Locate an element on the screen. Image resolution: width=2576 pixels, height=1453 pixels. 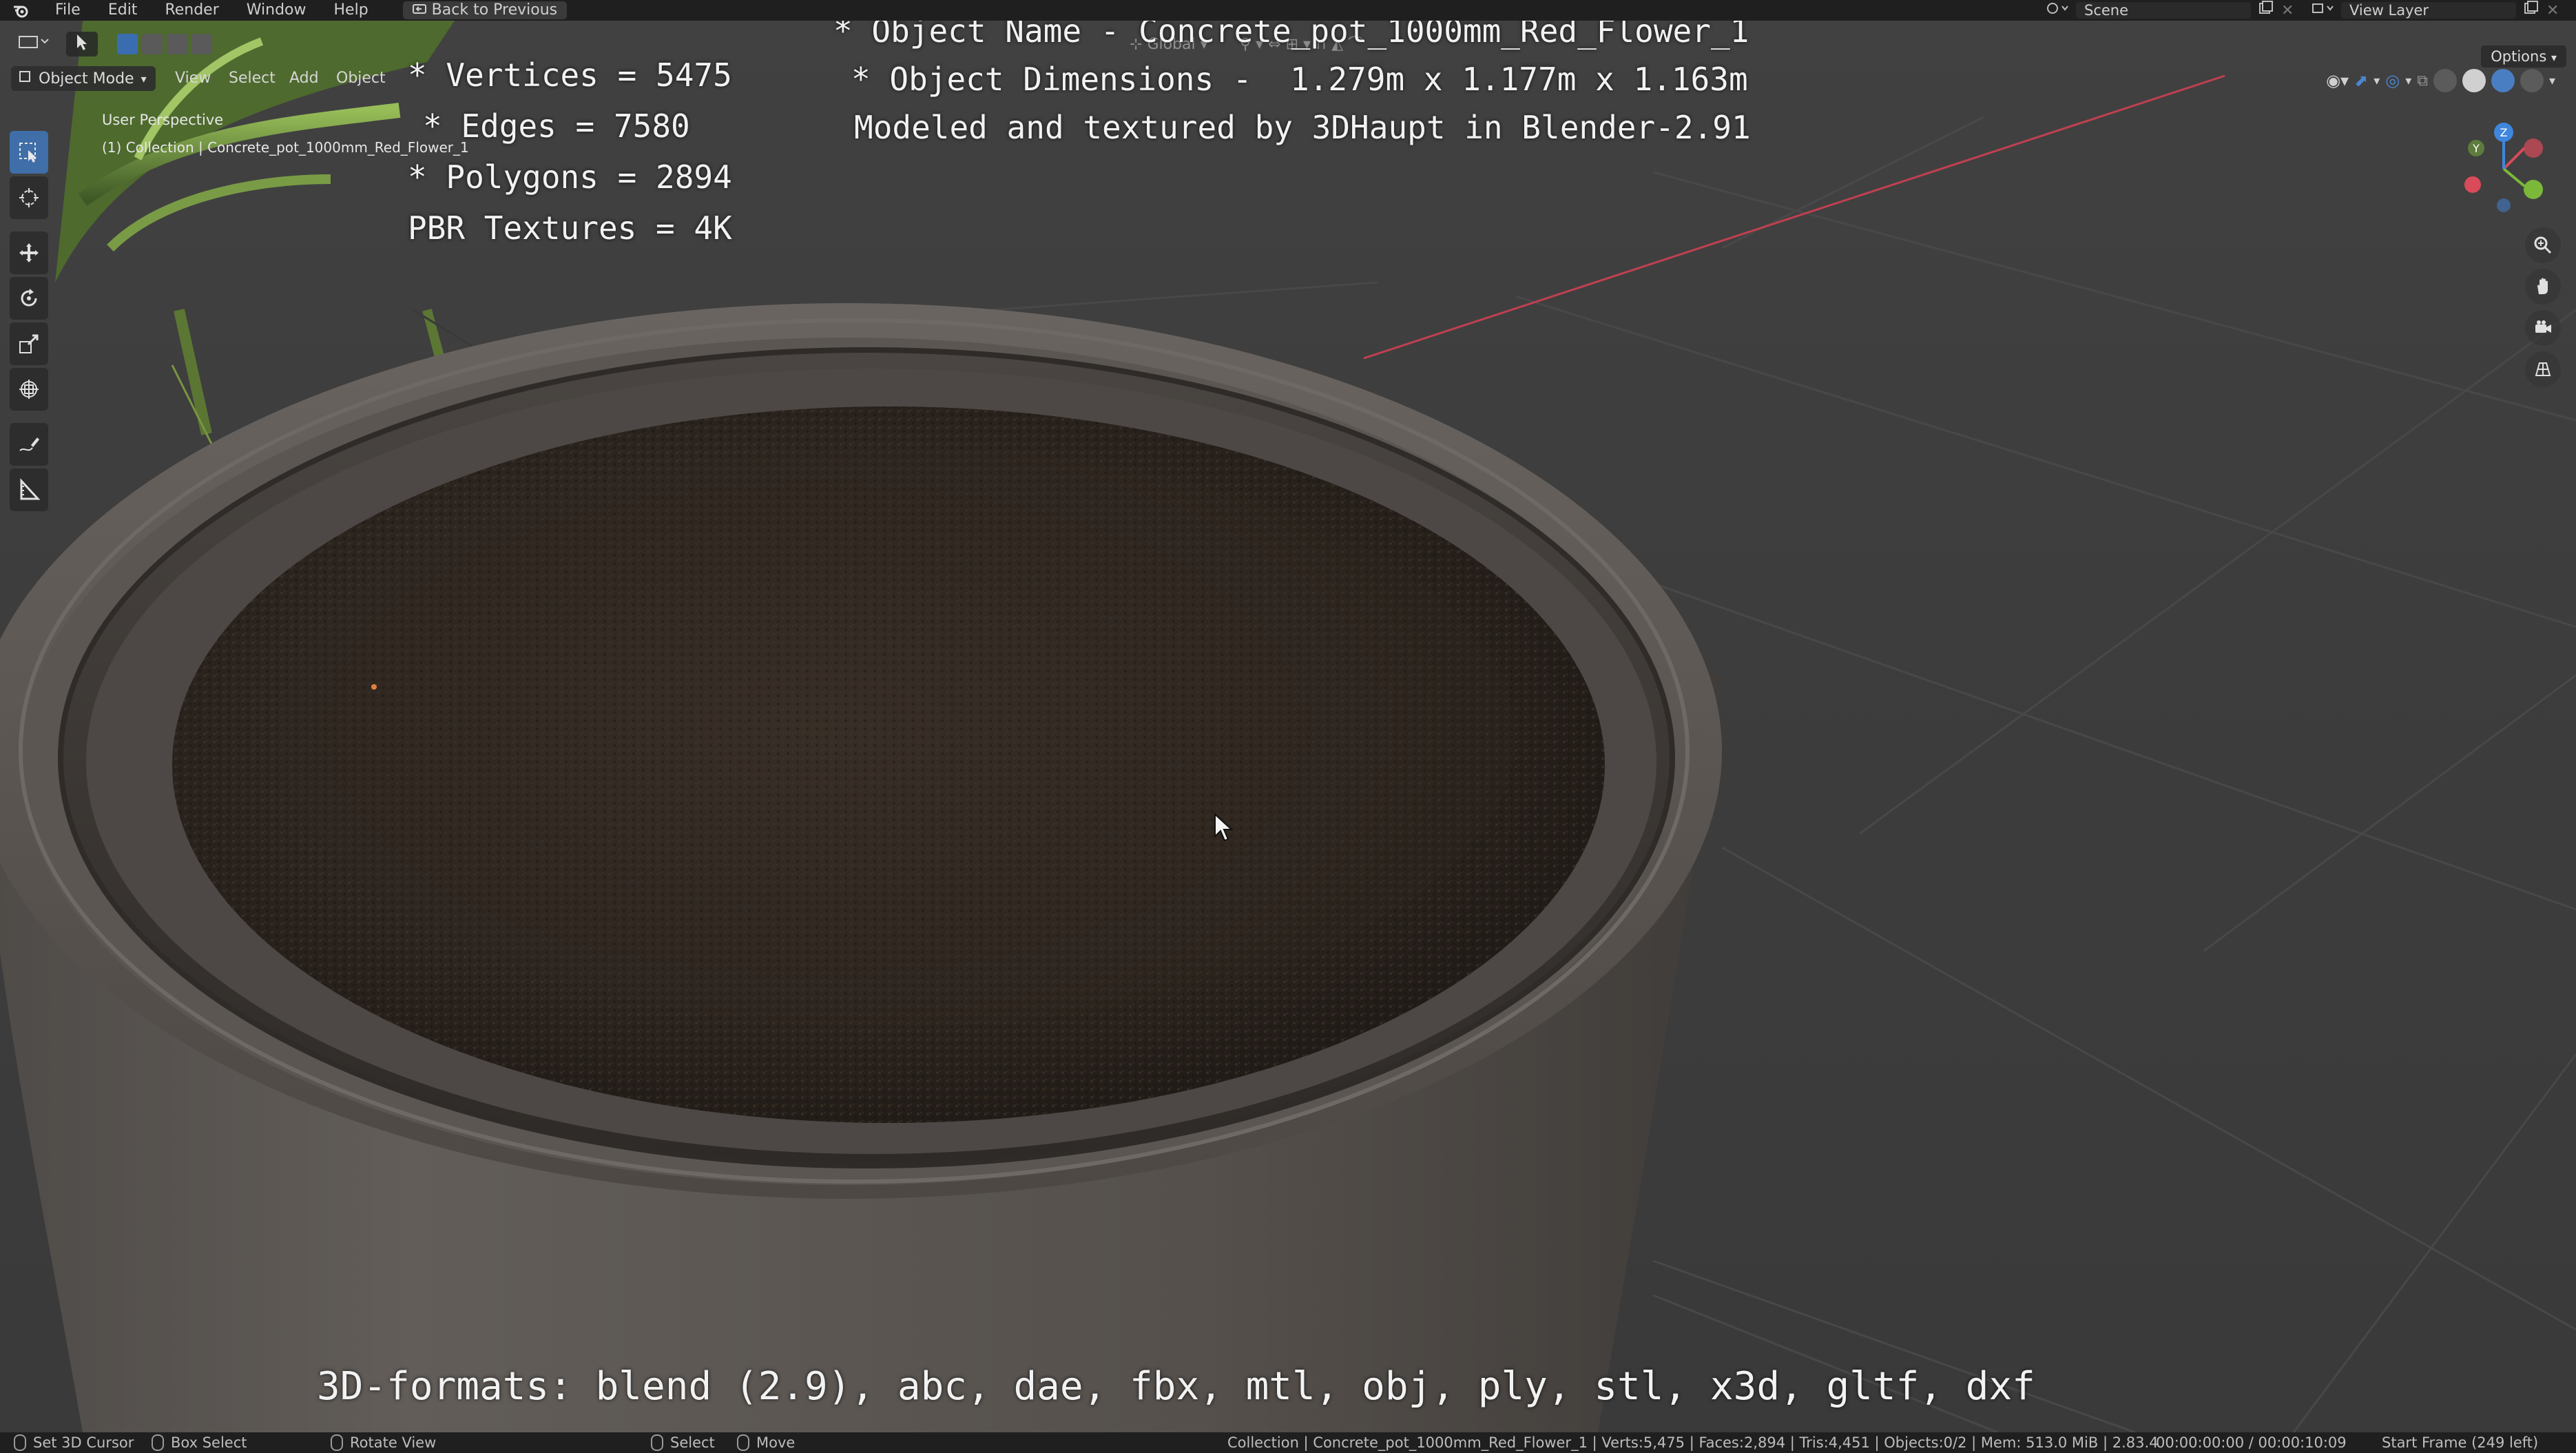
svg-text: Y is located at coordinates (2476, 148).